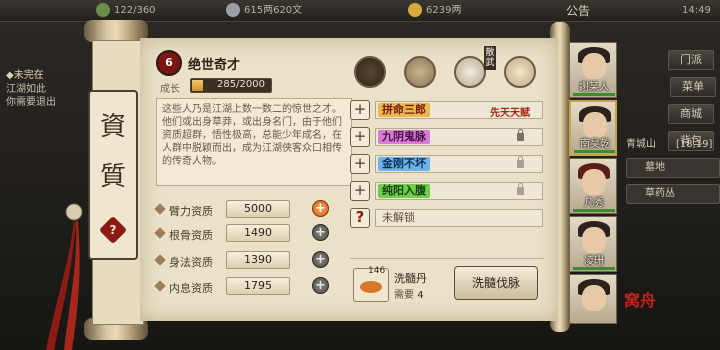 This screenshot has width=720, height=350. What do you see at coordinates (470, 72) in the screenshot?
I see `taiji-equipment-icon` at bounding box center [470, 72].